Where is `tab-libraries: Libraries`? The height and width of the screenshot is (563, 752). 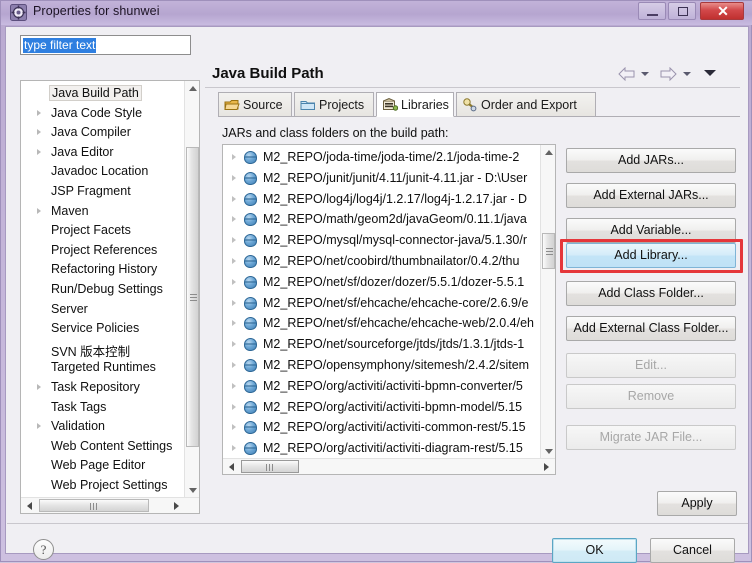 tab-libraries: Libraries is located at coordinates (415, 104).